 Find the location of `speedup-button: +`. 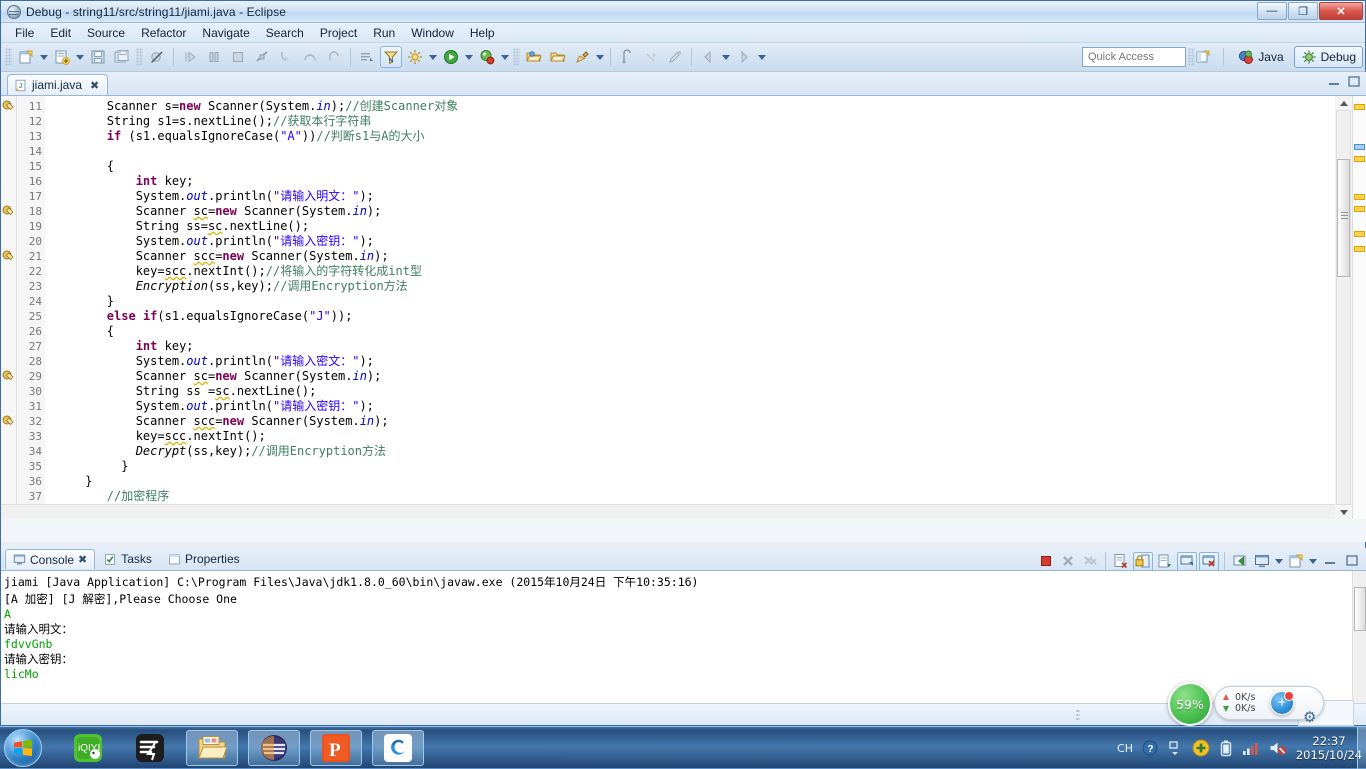

speedup-button: + is located at coordinates (1282, 703).